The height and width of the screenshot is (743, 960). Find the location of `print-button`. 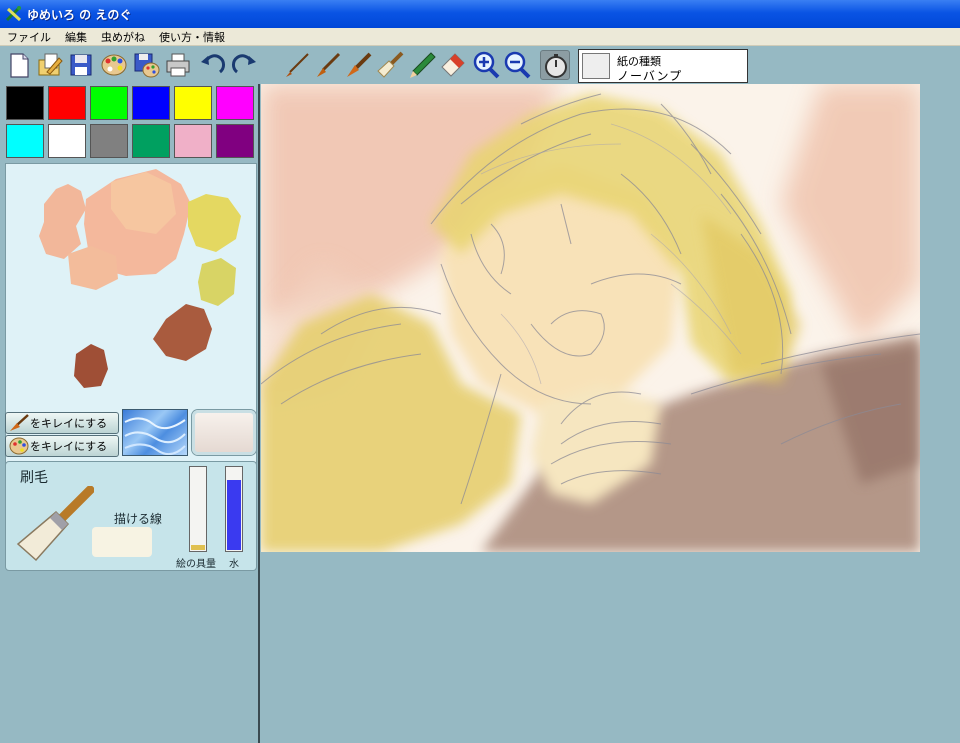

print-button is located at coordinates (178, 65).